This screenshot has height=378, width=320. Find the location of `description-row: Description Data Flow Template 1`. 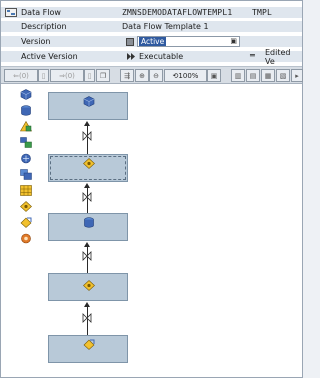

description-row: Description Data Flow Template 1 is located at coordinates (151, 26).